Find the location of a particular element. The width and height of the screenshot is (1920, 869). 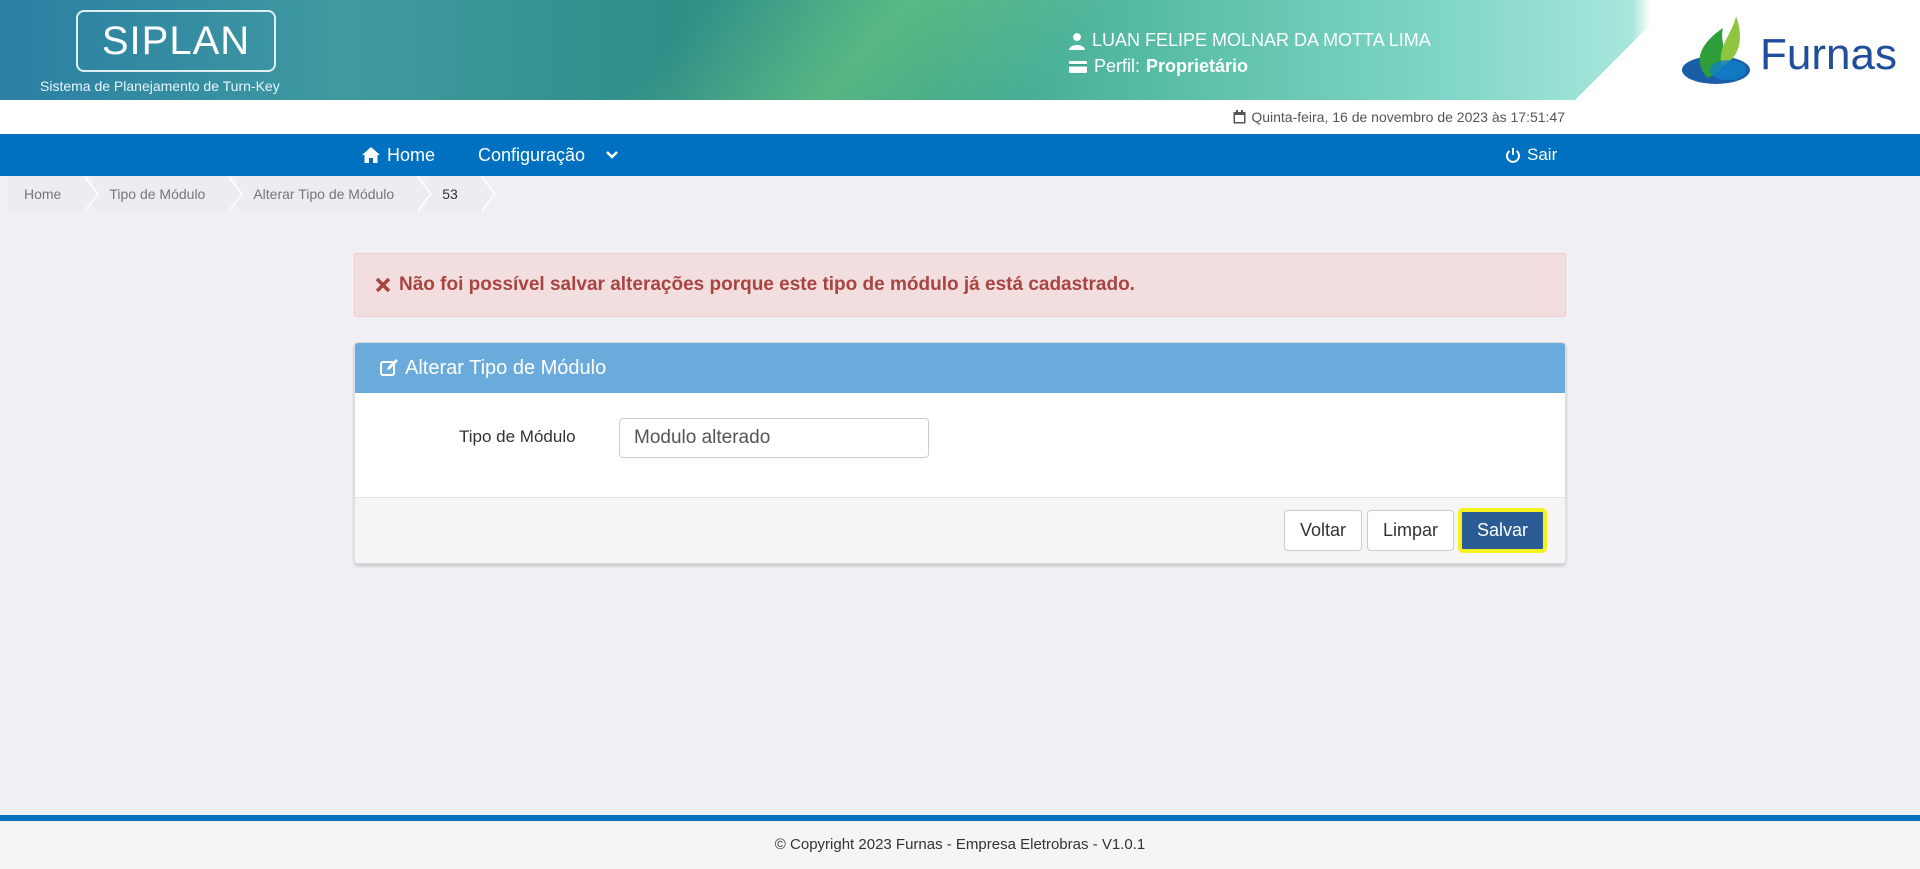

panel-title: Alterar Tipo de Módulo is located at coordinates (506, 367).